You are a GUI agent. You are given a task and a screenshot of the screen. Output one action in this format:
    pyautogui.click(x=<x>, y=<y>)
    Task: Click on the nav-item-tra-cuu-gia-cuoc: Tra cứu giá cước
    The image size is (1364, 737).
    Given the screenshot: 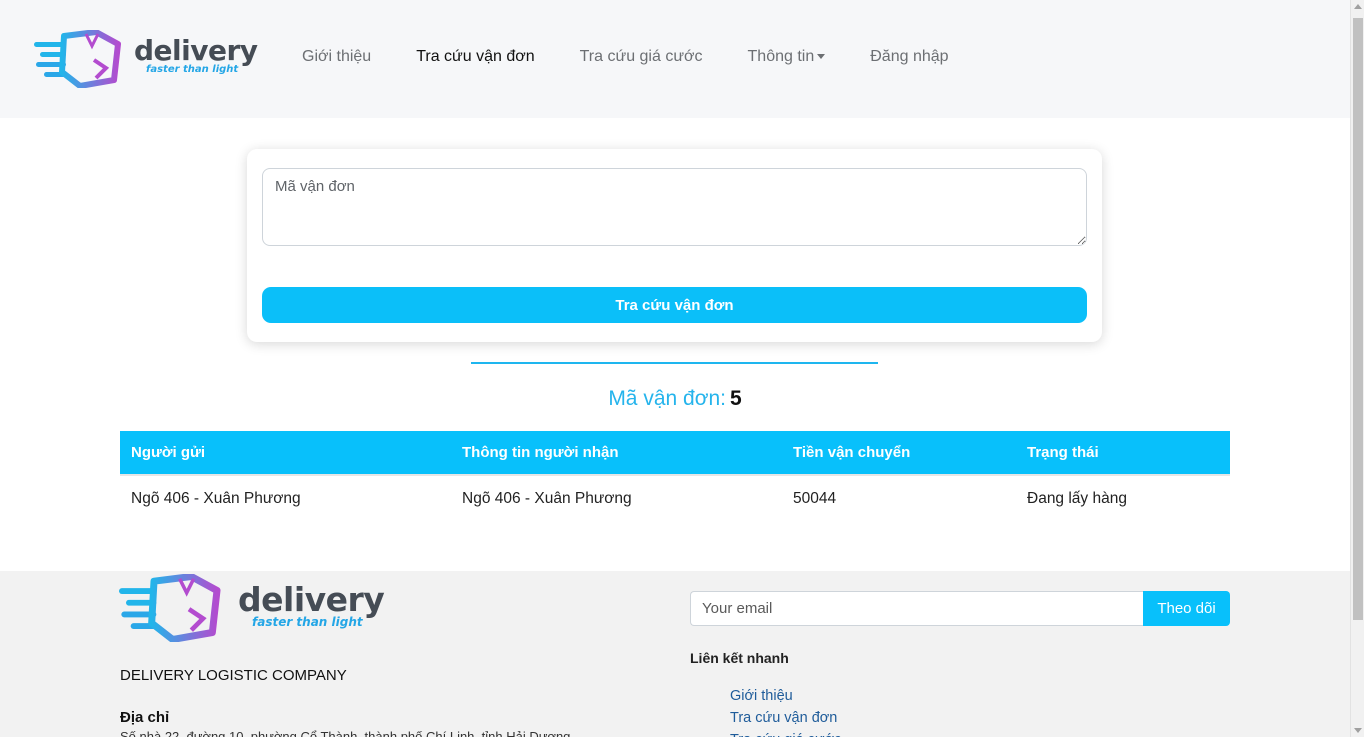 What is the action you would take?
    pyautogui.click(x=641, y=57)
    